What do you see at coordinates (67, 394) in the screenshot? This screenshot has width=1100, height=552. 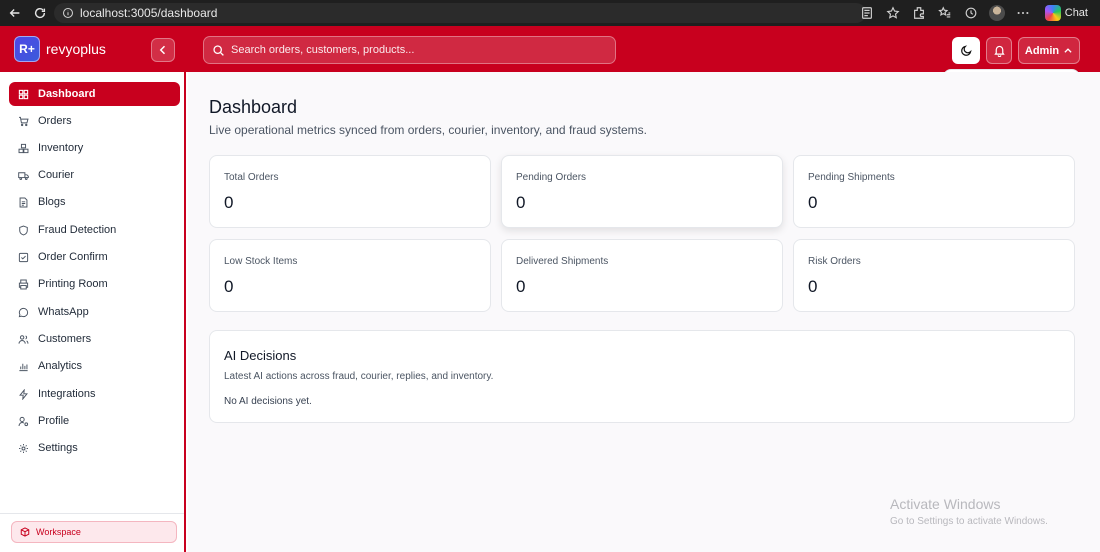 I see `sidebar-item-label: Integrations` at bounding box center [67, 394].